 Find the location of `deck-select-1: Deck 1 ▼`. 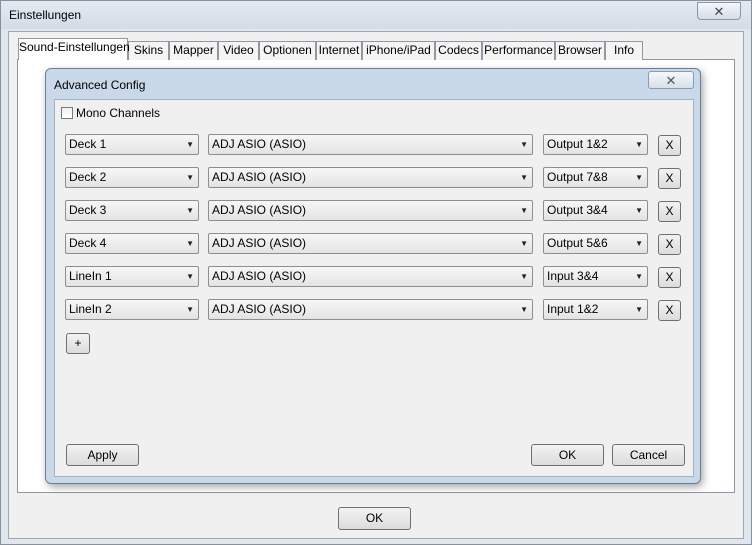

deck-select-1: Deck 1 ▼ is located at coordinates (132, 144).